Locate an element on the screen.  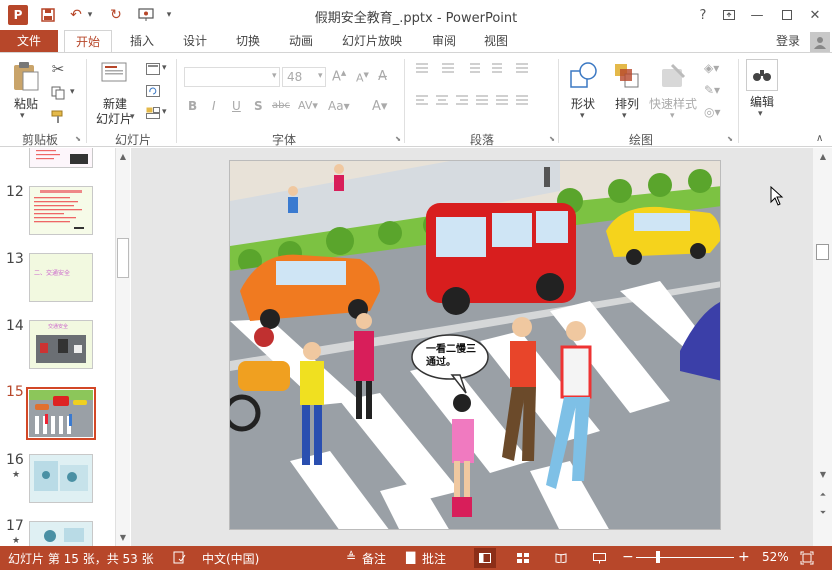
tab-home: 开始 is located at coordinates (88, 41).